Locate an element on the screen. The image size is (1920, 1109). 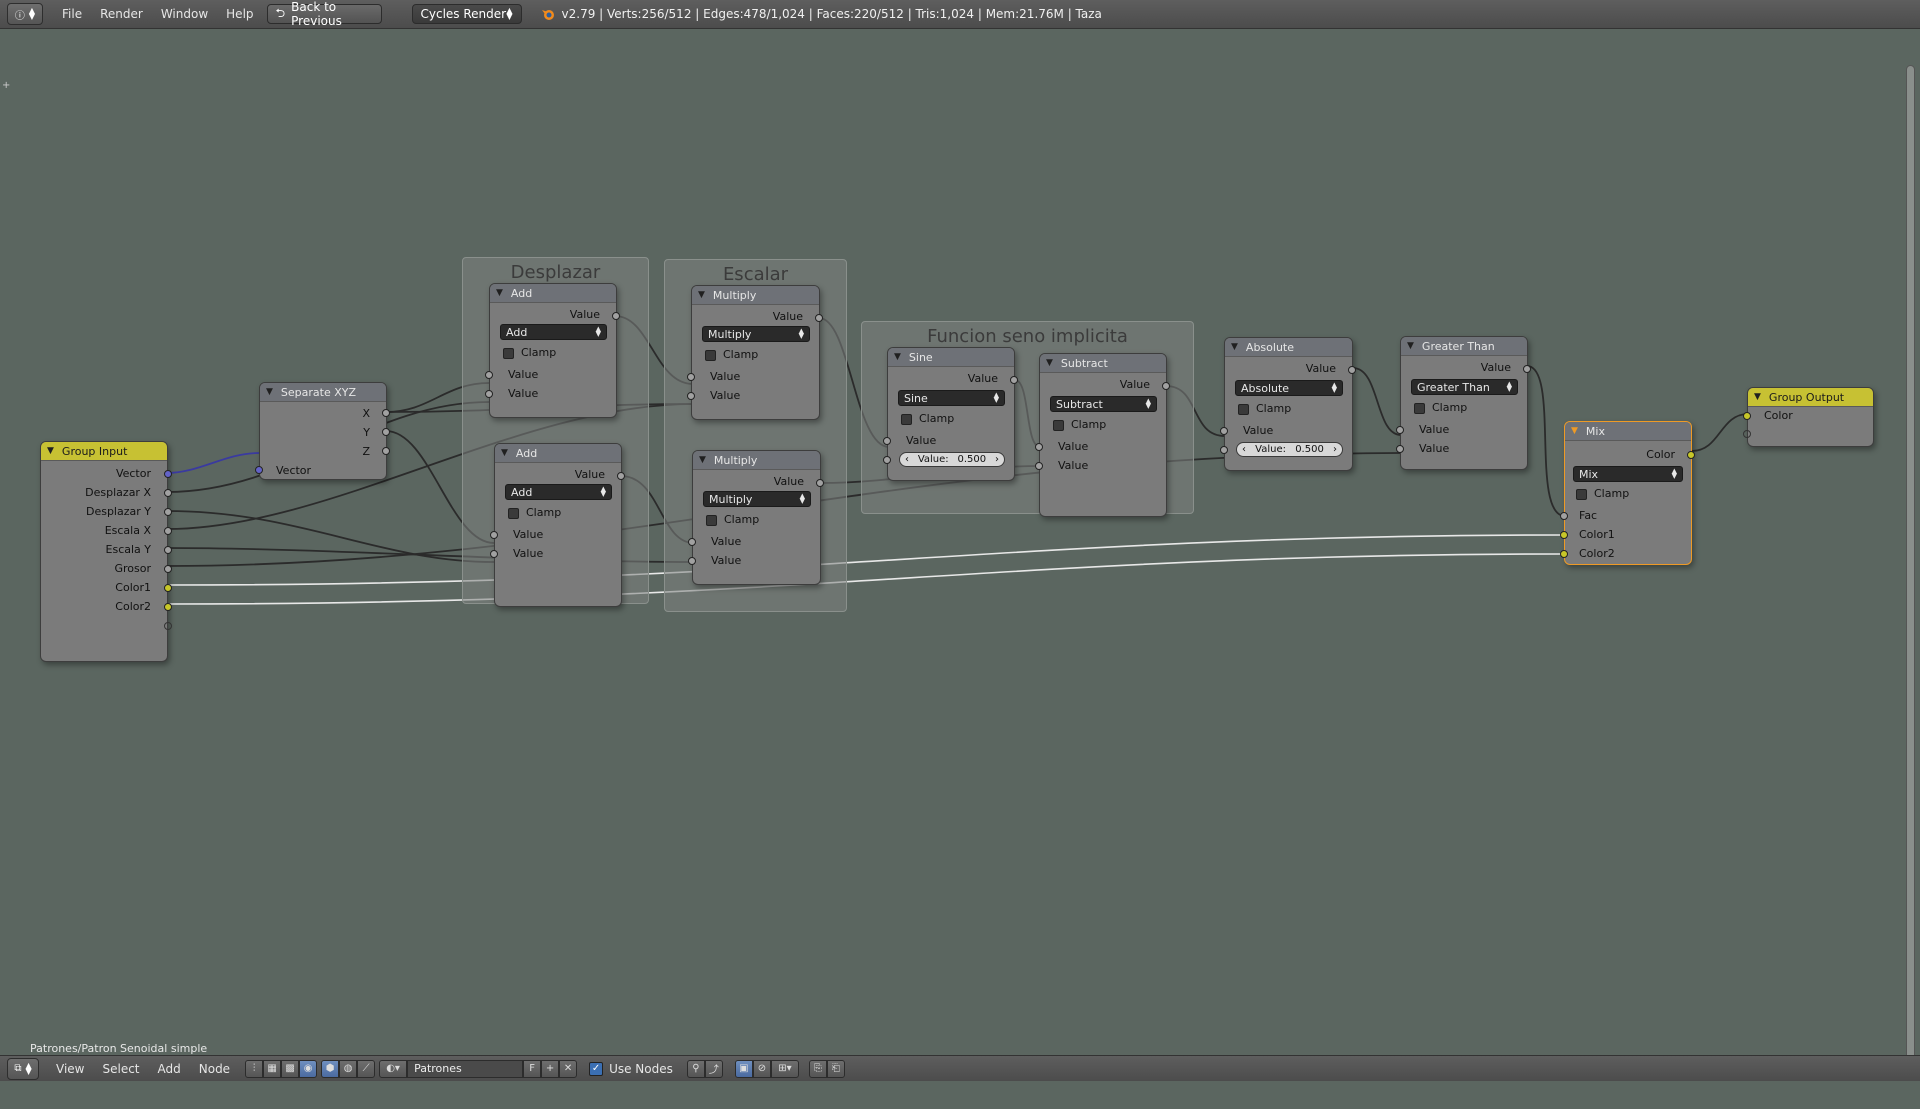
node-add-1: ▼ Add Value Add ▲ ▼ Clamp Value Value is located at coordinates (552, 350).